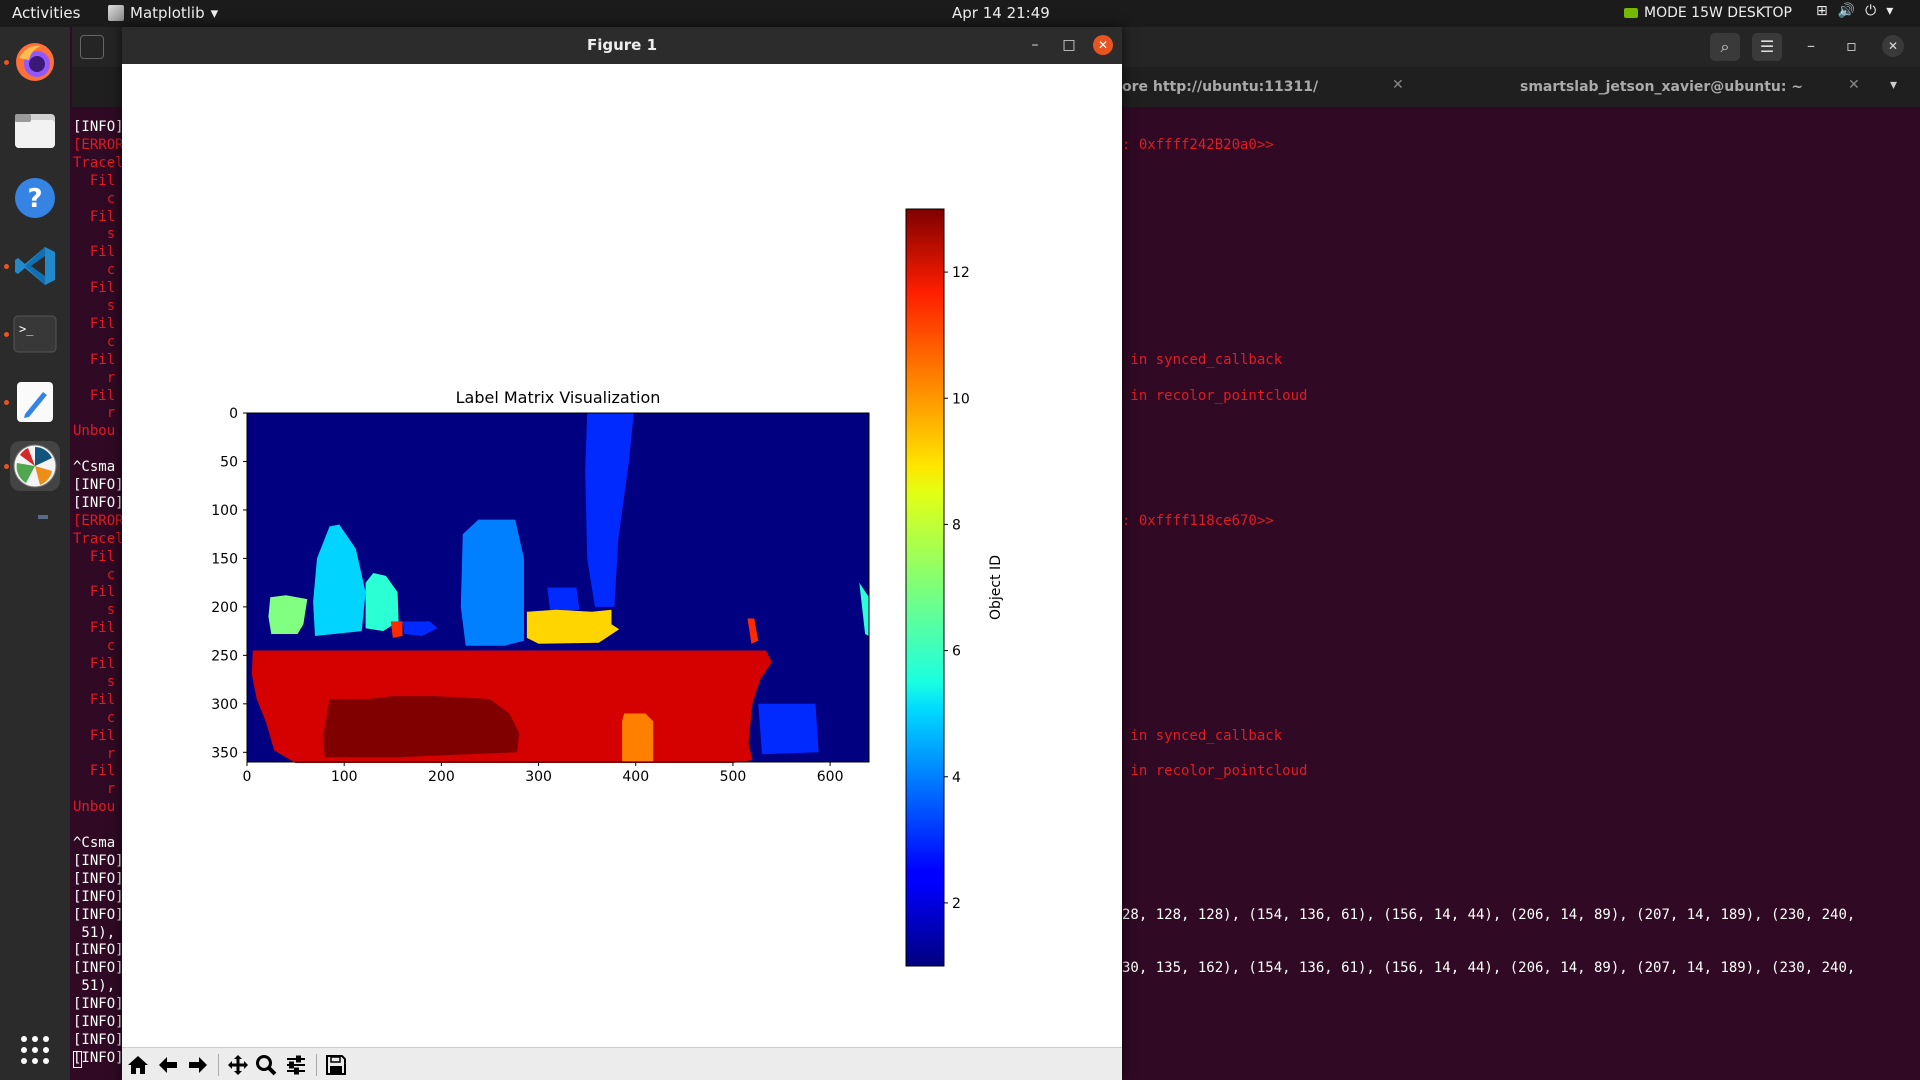 The image size is (1920, 1080). What do you see at coordinates (961, 399) in the screenshot?
I see `colorbar-tick-label: 10` at bounding box center [961, 399].